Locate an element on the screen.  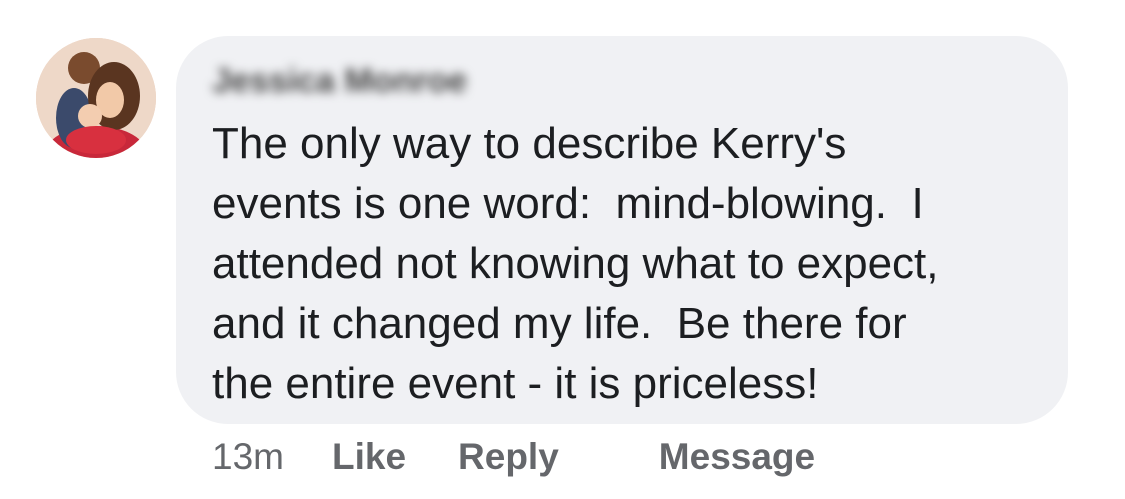
reply-button: Reply is located at coordinates (508, 457).